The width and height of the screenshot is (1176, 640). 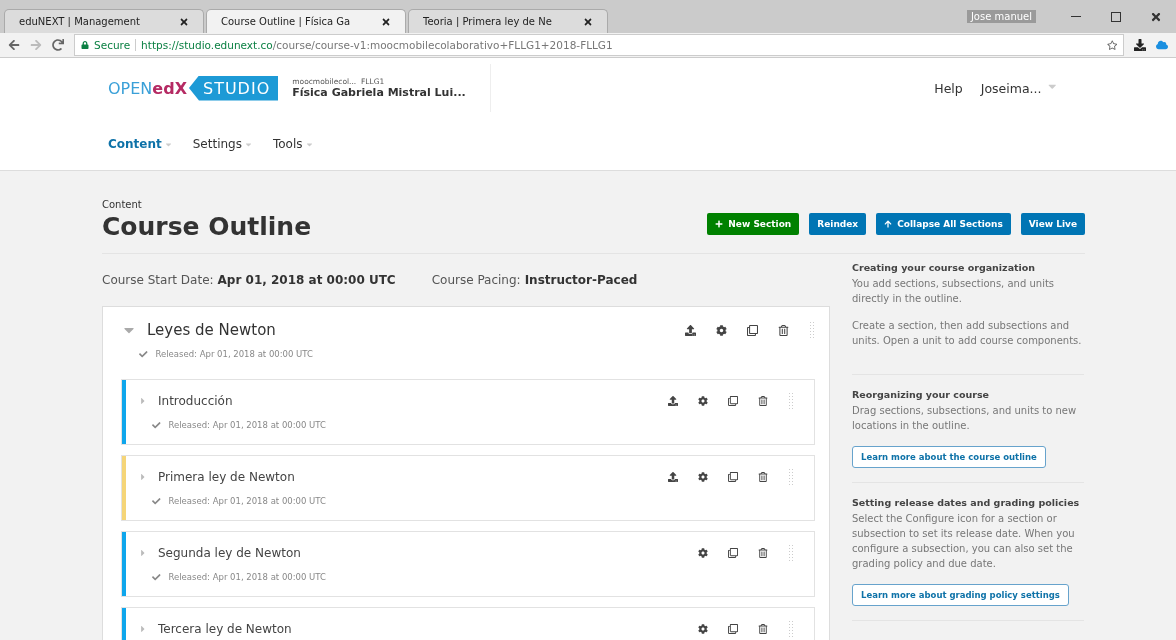 What do you see at coordinates (229, 553) in the screenshot?
I see `subsection-title: Segunda ley de Newton` at bounding box center [229, 553].